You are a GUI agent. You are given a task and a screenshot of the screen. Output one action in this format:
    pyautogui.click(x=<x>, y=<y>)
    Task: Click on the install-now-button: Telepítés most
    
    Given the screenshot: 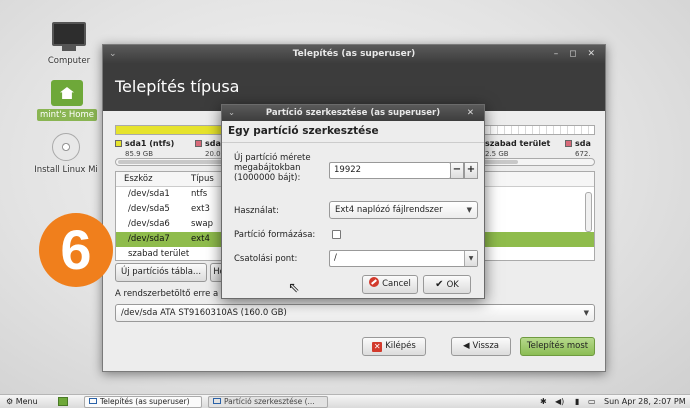 What is the action you would take?
    pyautogui.click(x=557, y=346)
    